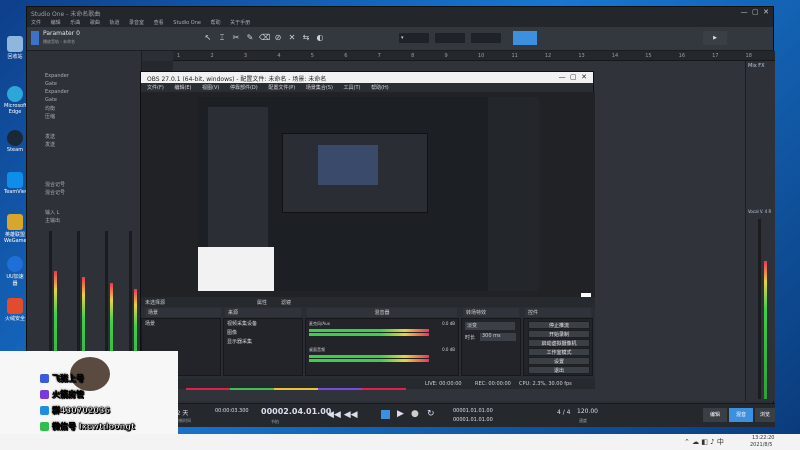 The height and width of the screenshot is (450, 800). Describe the element at coordinates (208, 38) in the screenshot. I see `arrow-tool-icon: ↖` at that location.